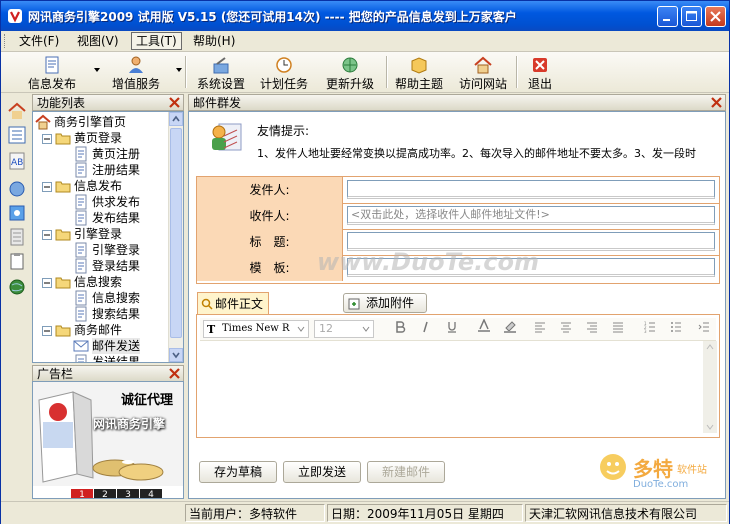 This screenshot has width=730, height=524. What do you see at coordinates (531, 215) in the screenshot?
I see `recipient-input: <双击此处，选择收件人邮件地址文件!>` at bounding box center [531, 215].